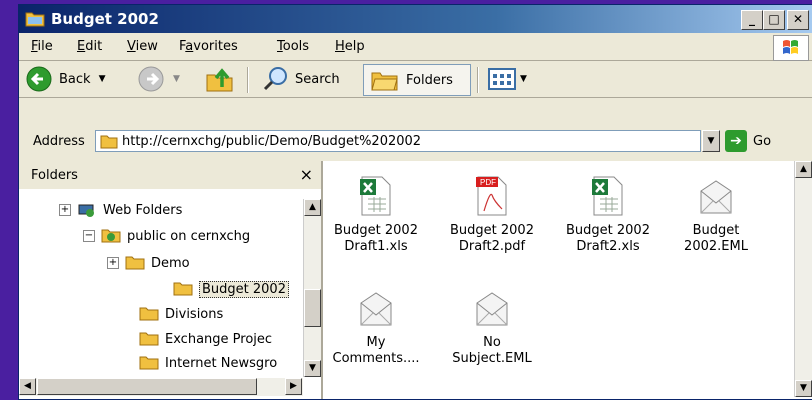 Image resolution: width=812 pixels, height=400 pixels. What do you see at coordinates (608, 246) in the screenshot?
I see `file-name-line2: Draft2.xls` at bounding box center [608, 246].